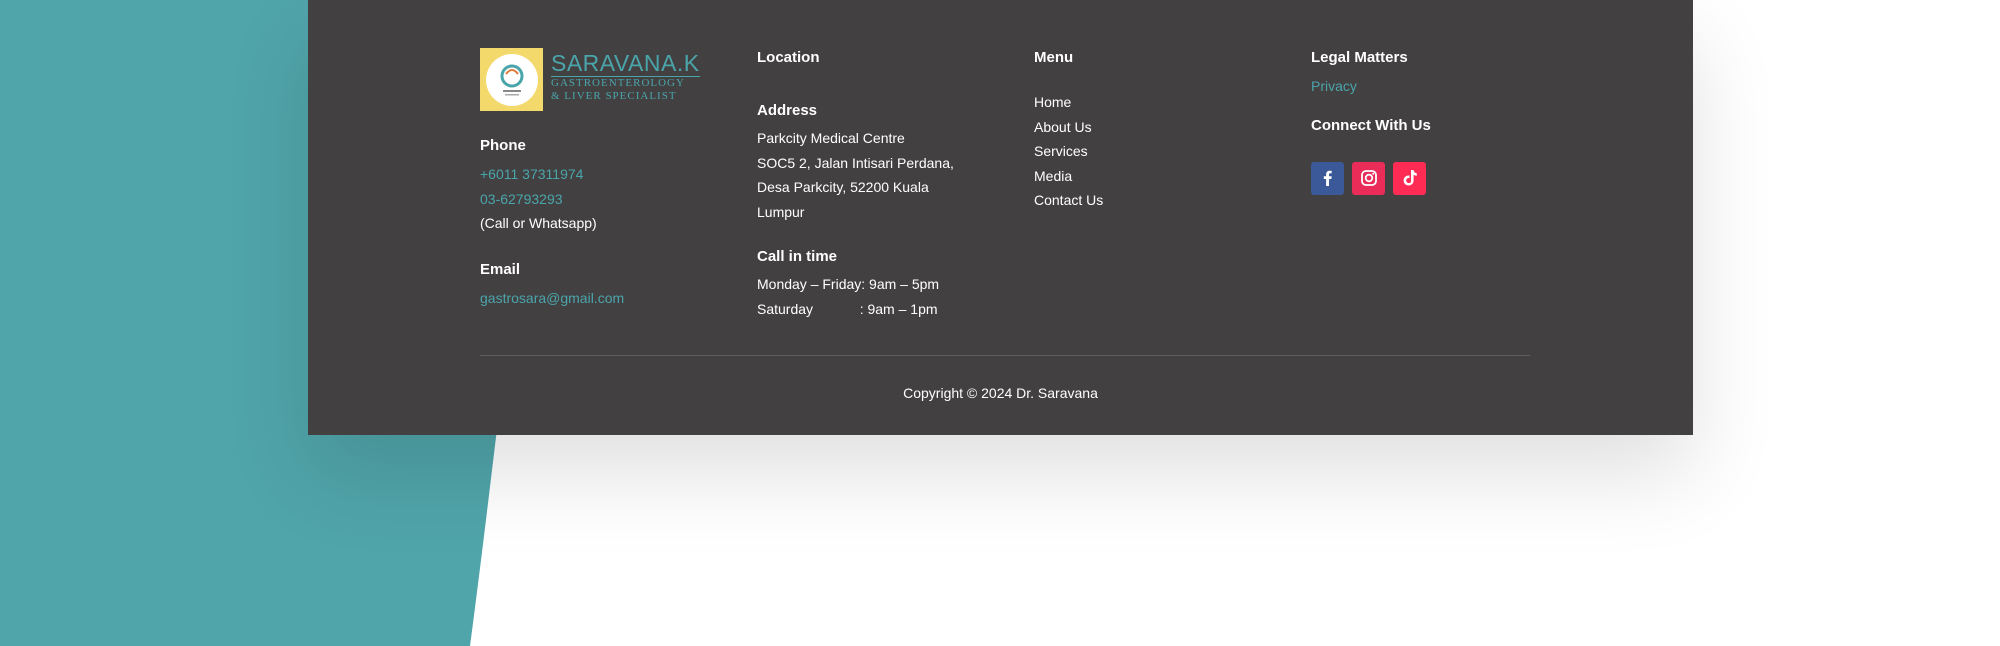  Describe the element at coordinates (605, 298) in the screenshot. I see `email-link: gastrosara@gmail.com` at that location.